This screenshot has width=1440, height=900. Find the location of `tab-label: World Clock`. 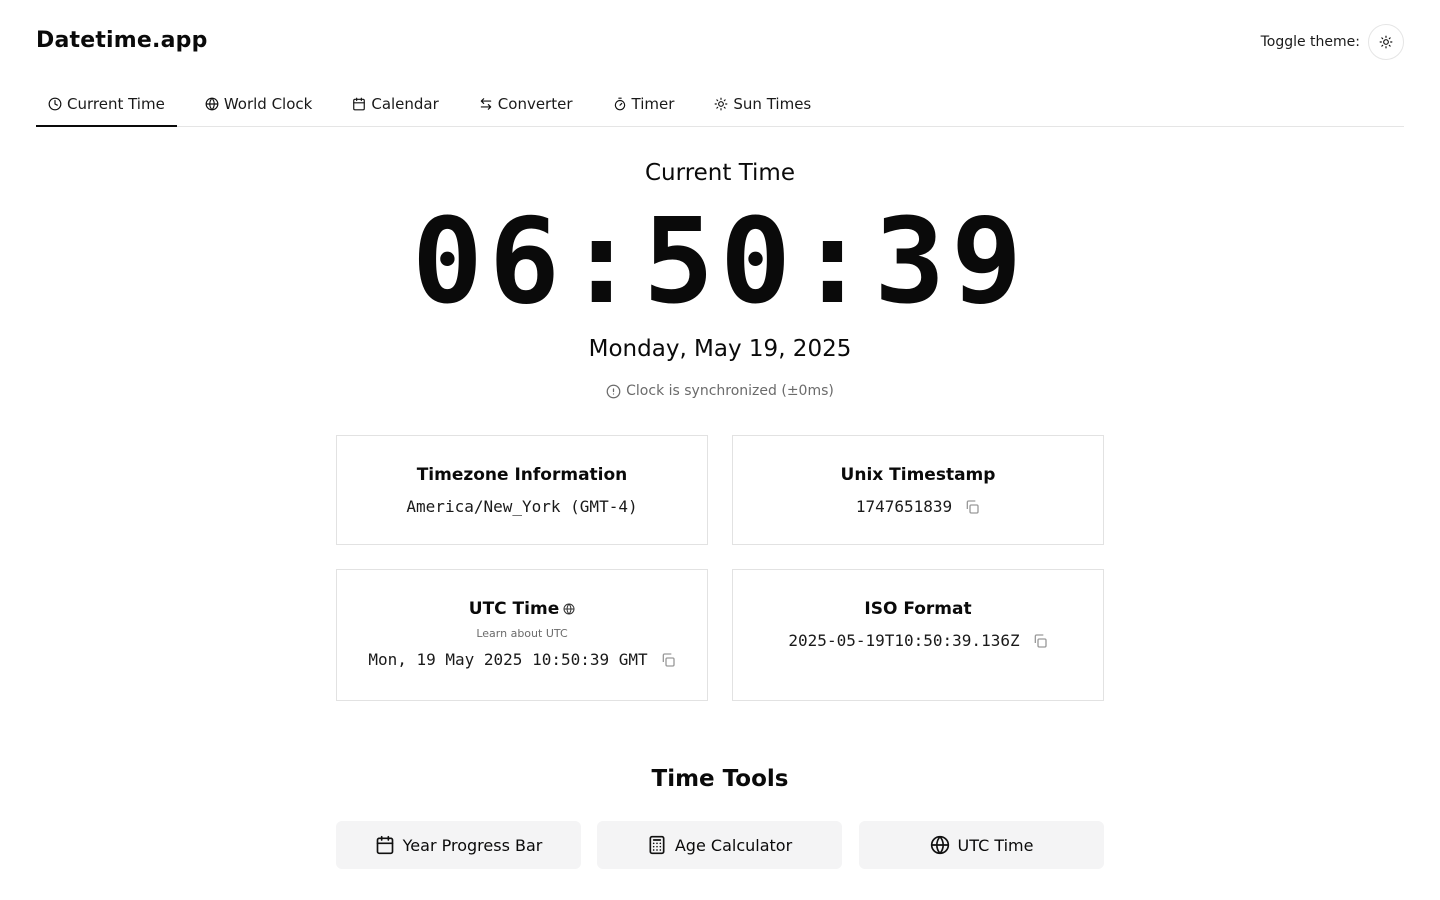

tab-label: World Clock is located at coordinates (268, 104).